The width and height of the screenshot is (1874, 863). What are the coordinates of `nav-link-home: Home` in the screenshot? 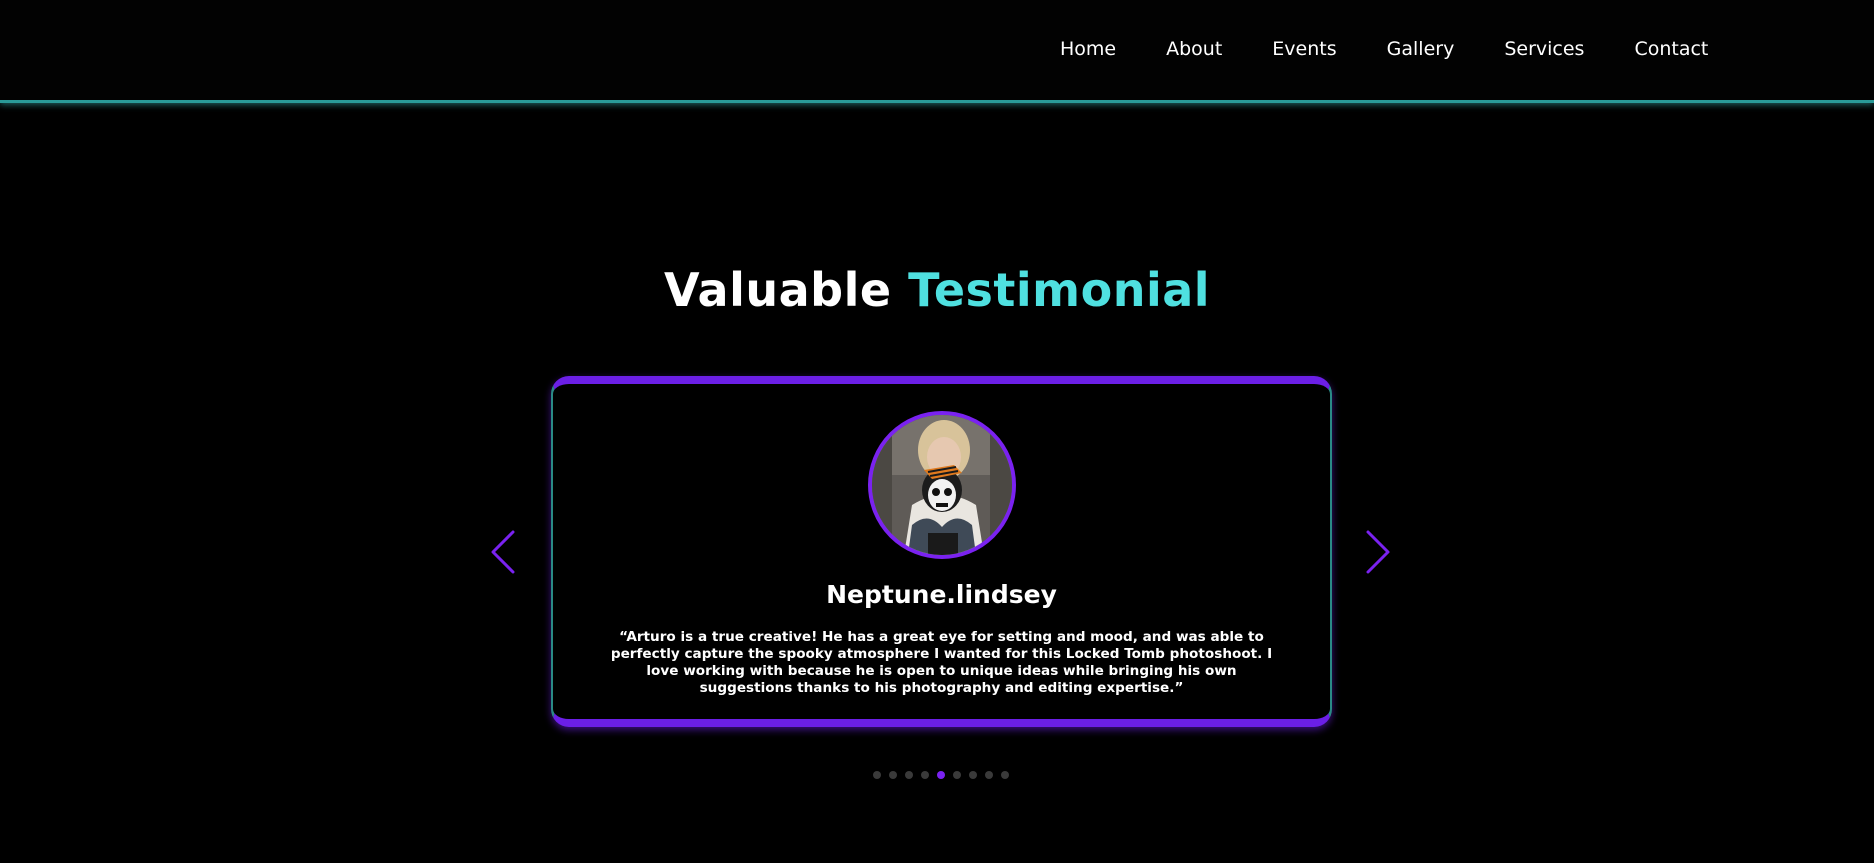 It's located at (1088, 49).